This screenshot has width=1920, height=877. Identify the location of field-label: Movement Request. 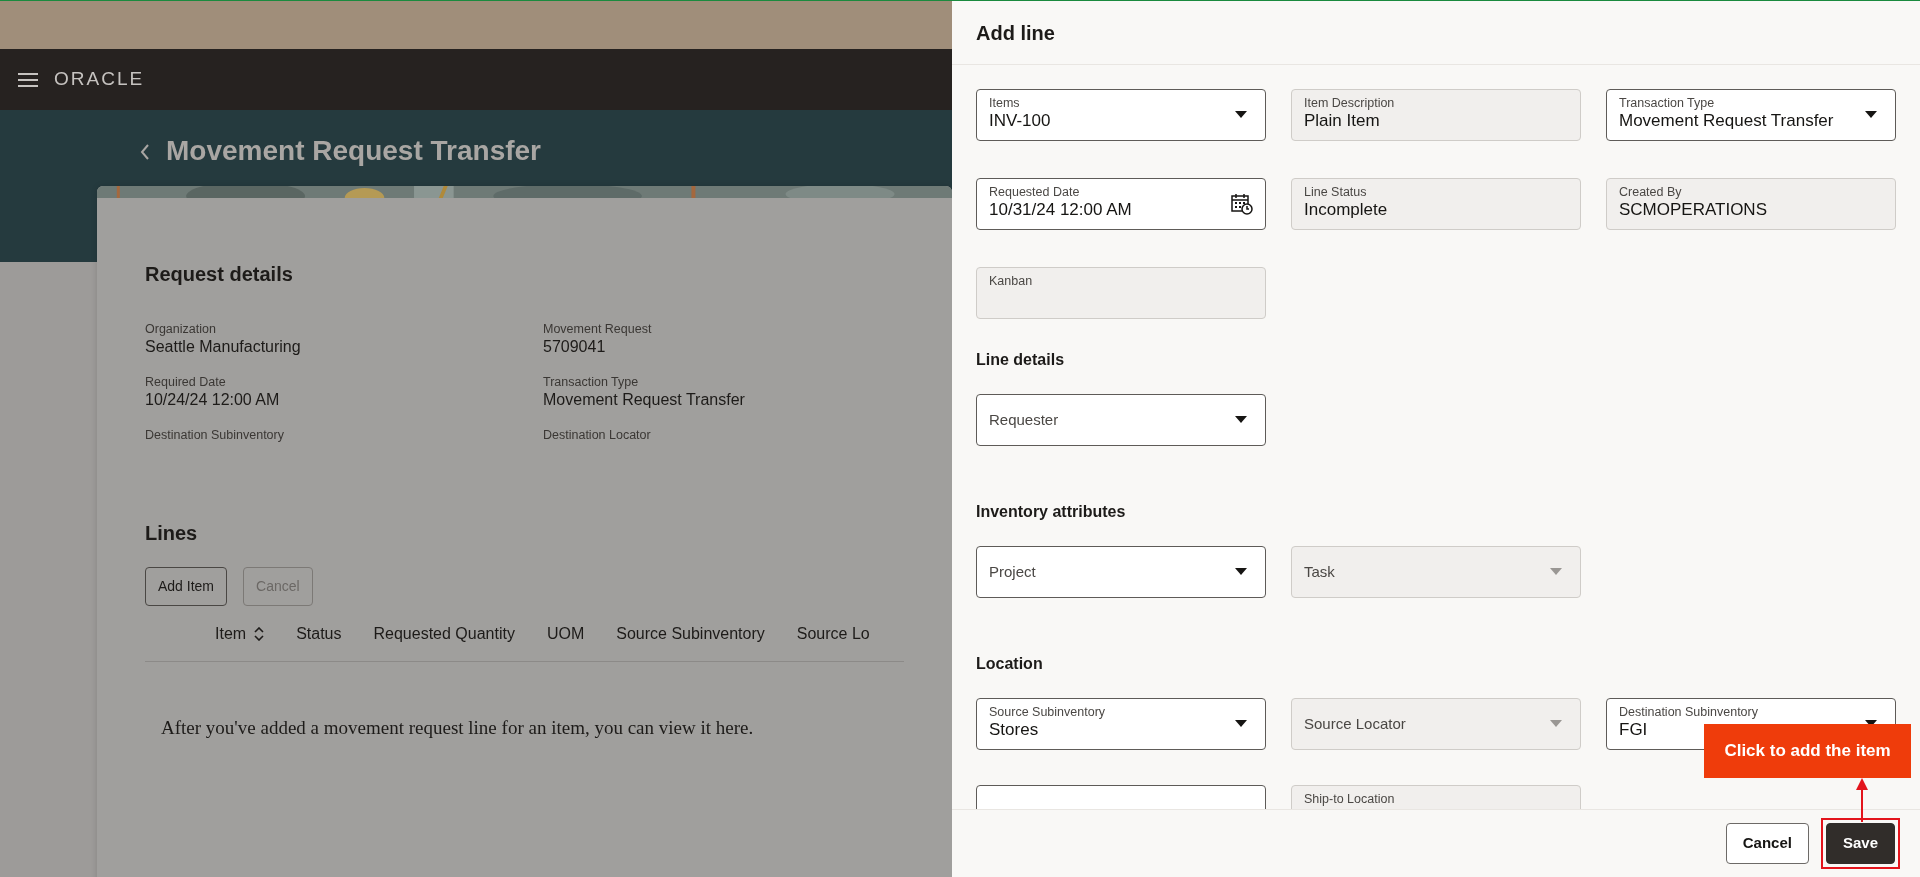
(598, 329).